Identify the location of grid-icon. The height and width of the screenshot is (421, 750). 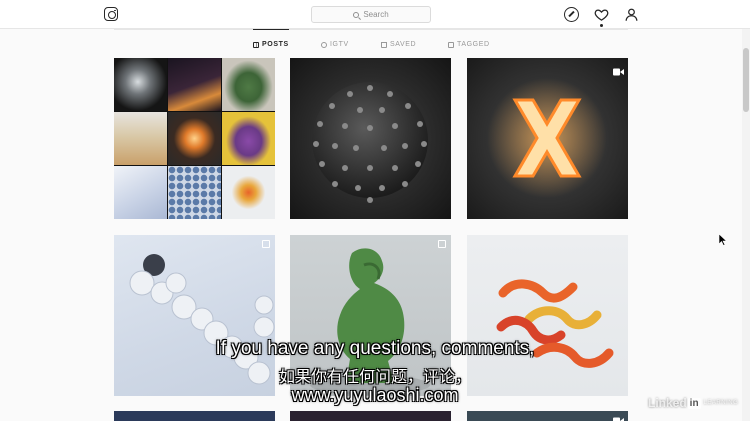
(256, 44).